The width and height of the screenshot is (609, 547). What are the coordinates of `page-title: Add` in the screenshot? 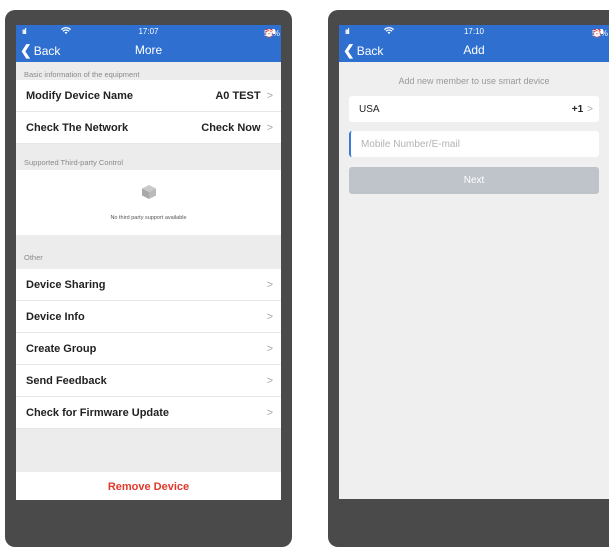 It's located at (474, 50).